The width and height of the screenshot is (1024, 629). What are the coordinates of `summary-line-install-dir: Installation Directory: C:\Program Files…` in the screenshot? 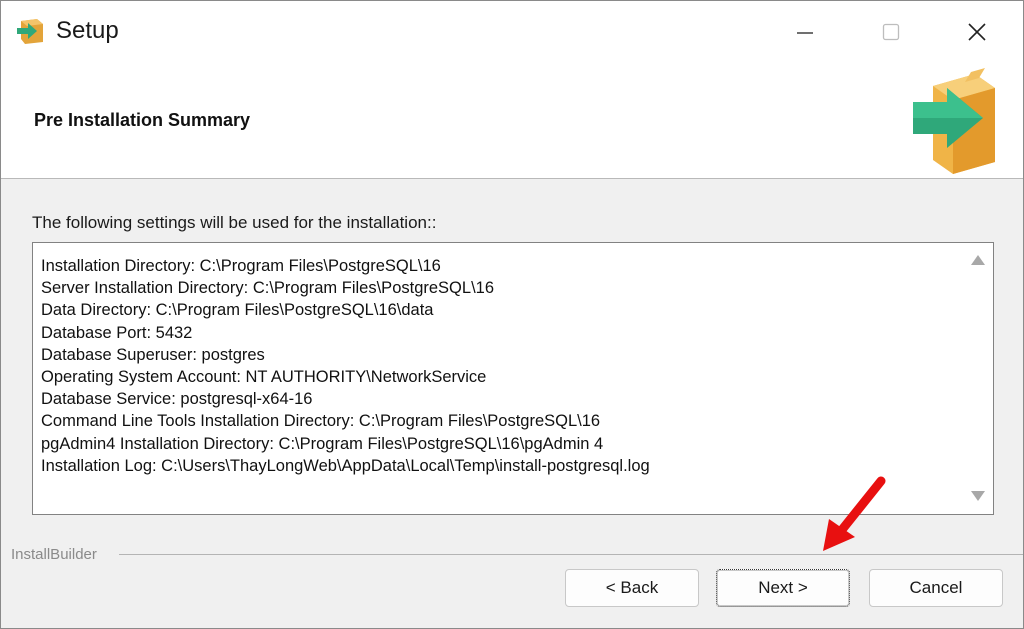 It's located at (241, 266).